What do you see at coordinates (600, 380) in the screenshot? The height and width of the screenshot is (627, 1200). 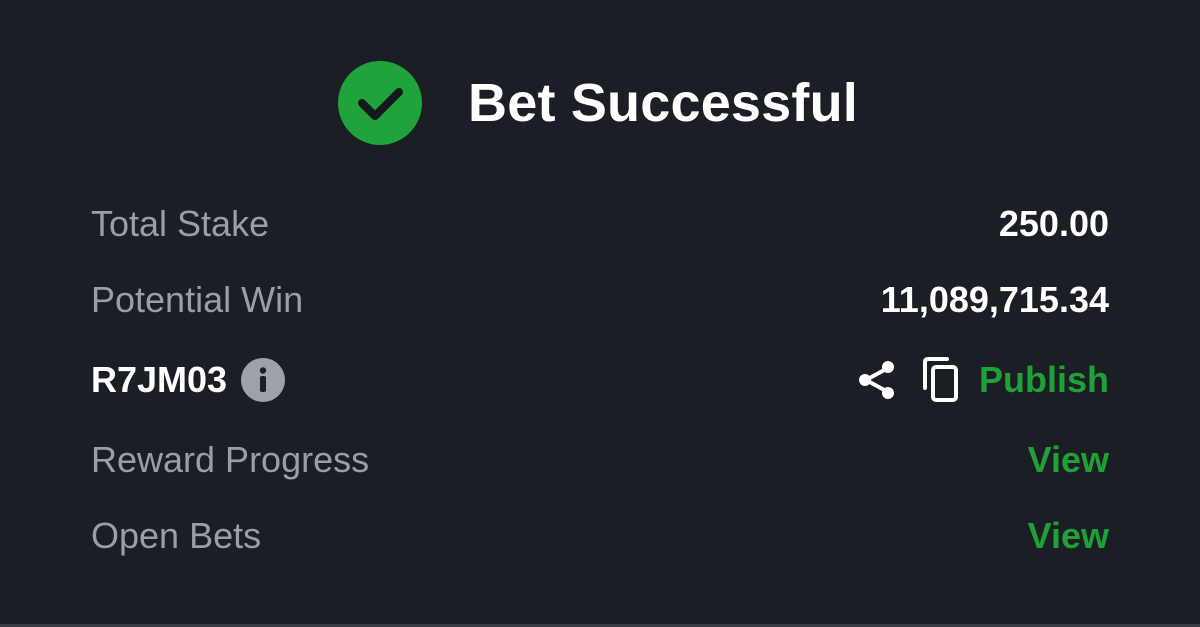 I see `booking-code-row: R7JM03 Publish` at bounding box center [600, 380].